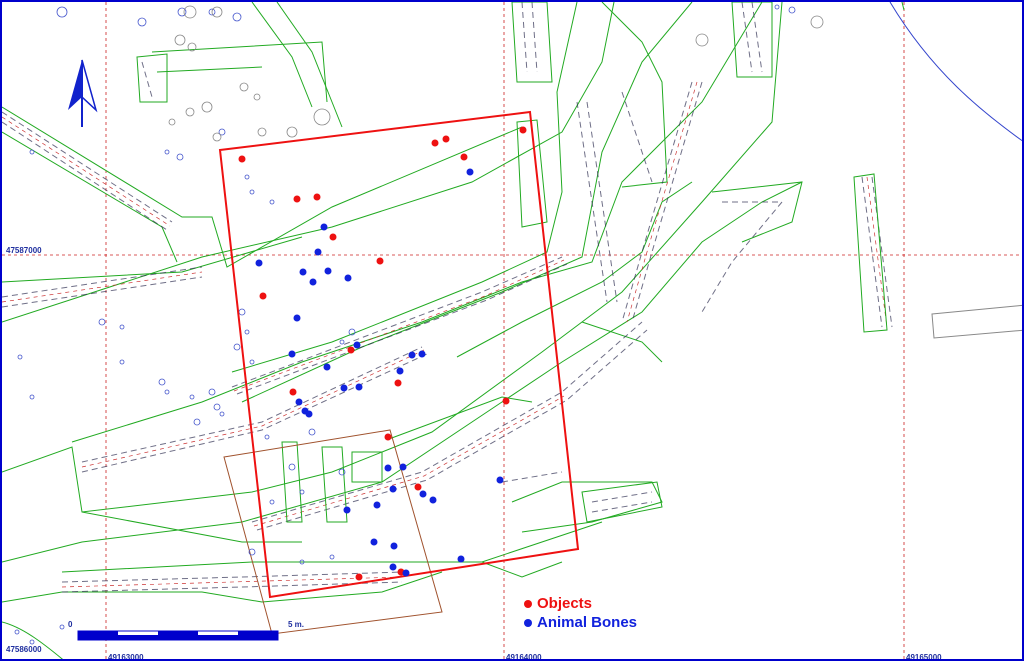  Describe the element at coordinates (955, 72) in the screenshot. I see `boundary-line` at that location.